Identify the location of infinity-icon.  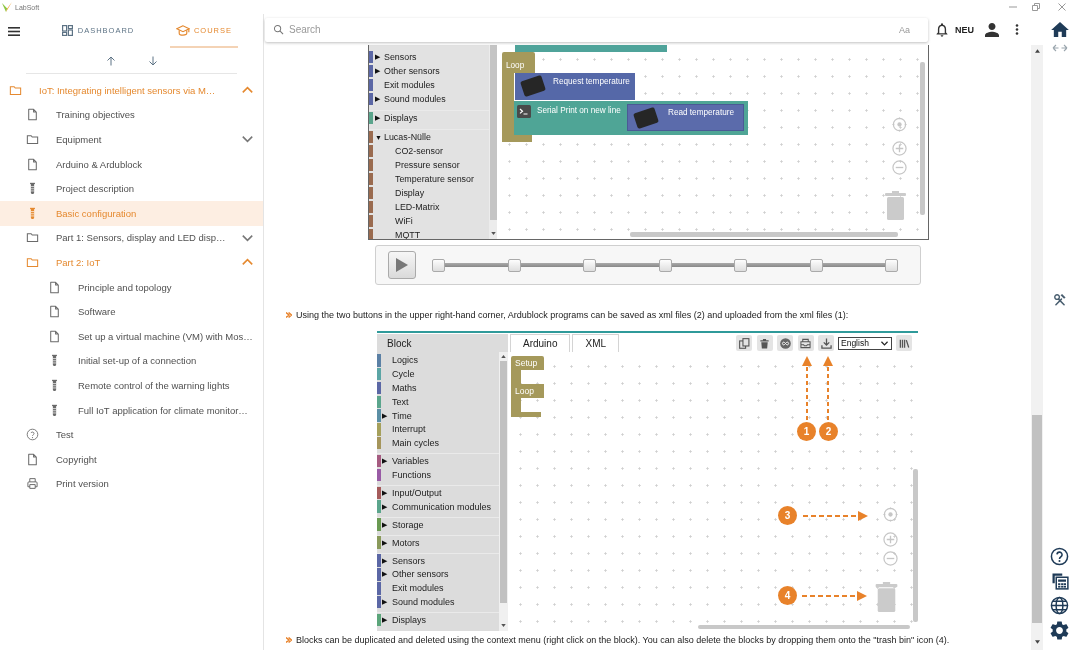
(785, 343).